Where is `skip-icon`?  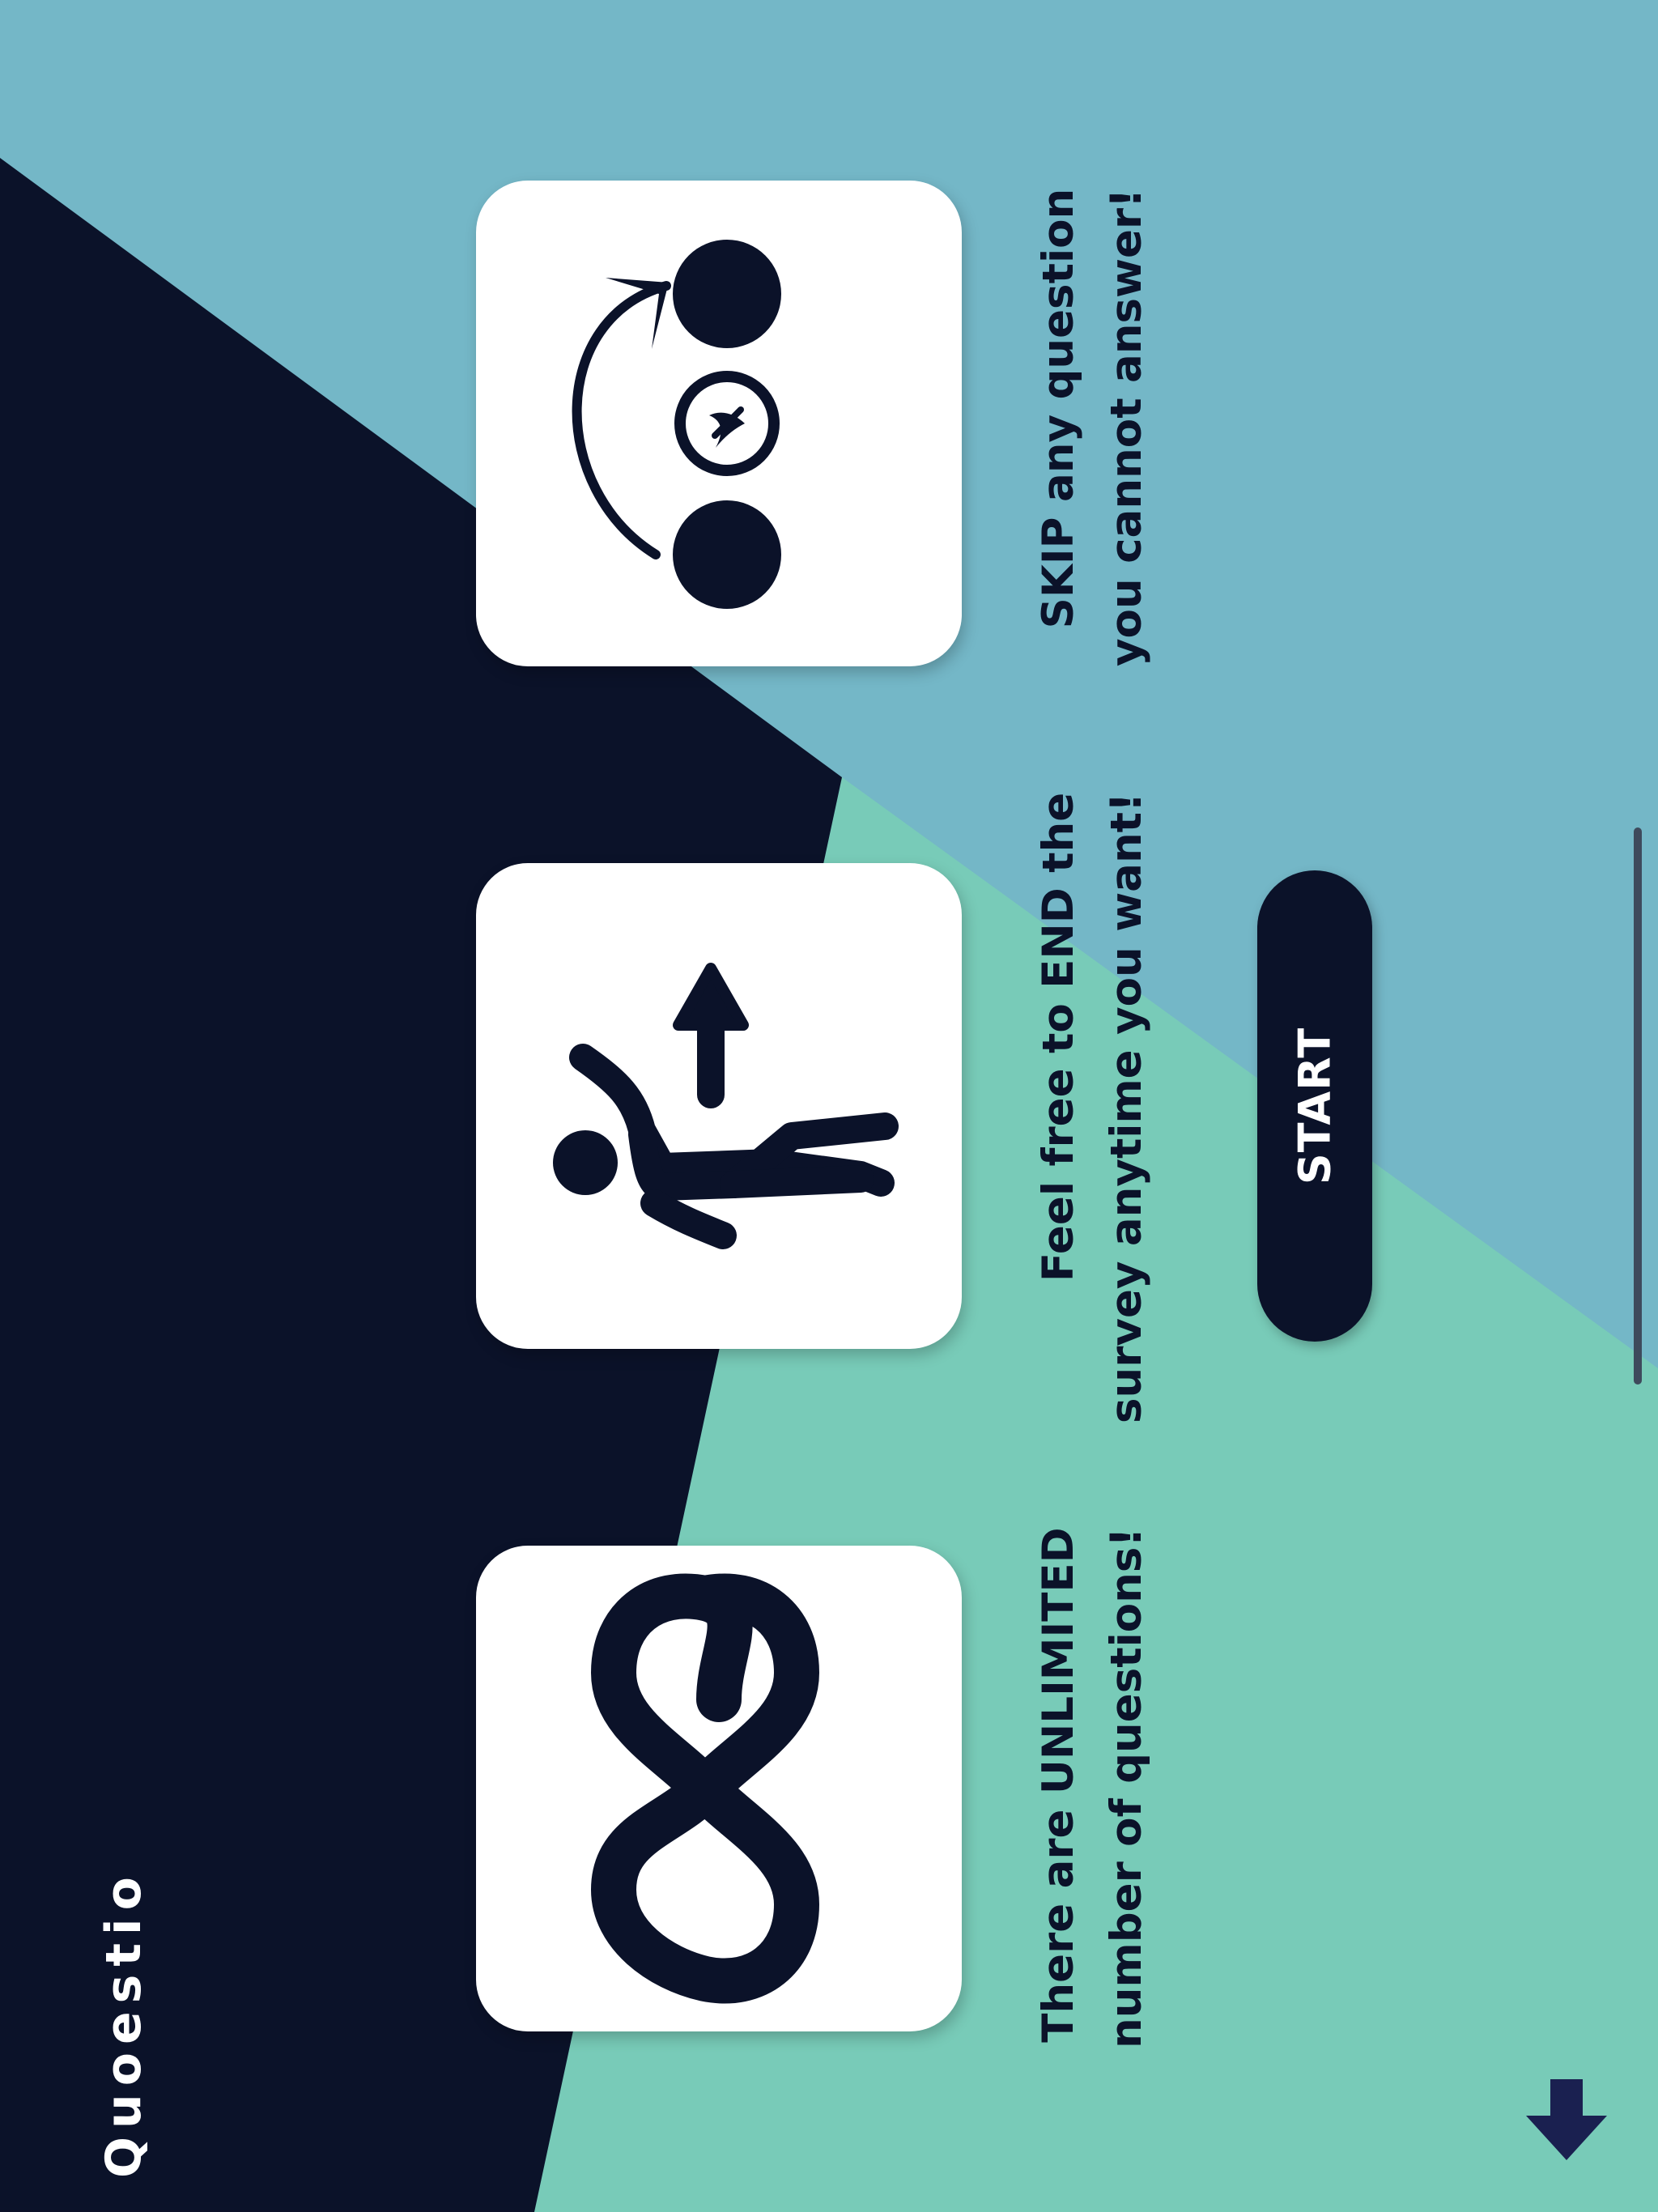
skip-icon is located at coordinates (676, 425).